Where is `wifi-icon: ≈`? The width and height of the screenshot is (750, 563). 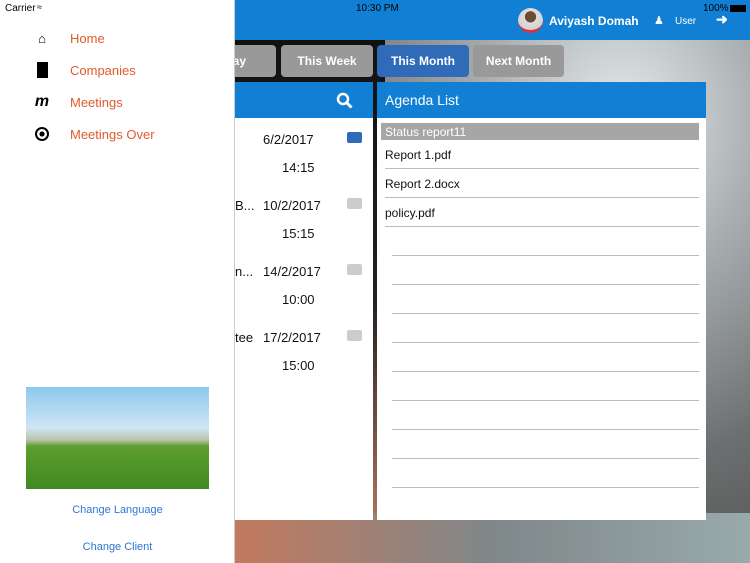
wifi-icon: ≈ is located at coordinates (39, 7).